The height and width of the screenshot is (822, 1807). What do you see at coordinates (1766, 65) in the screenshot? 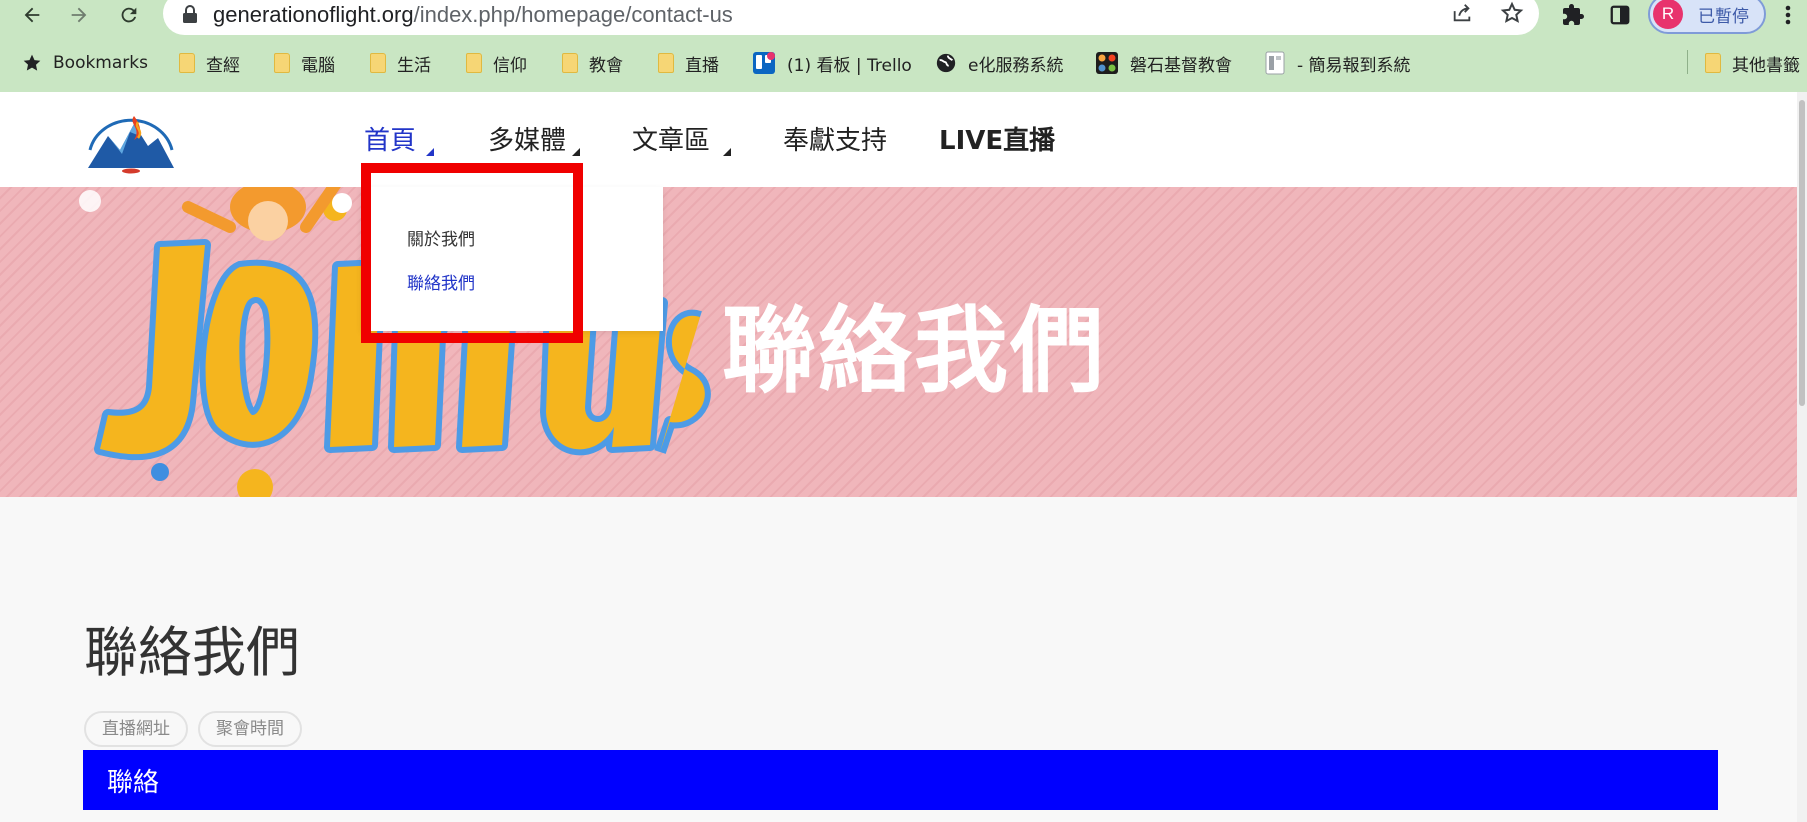
I see `bookmark-label: 其他書籤` at bounding box center [1766, 65].